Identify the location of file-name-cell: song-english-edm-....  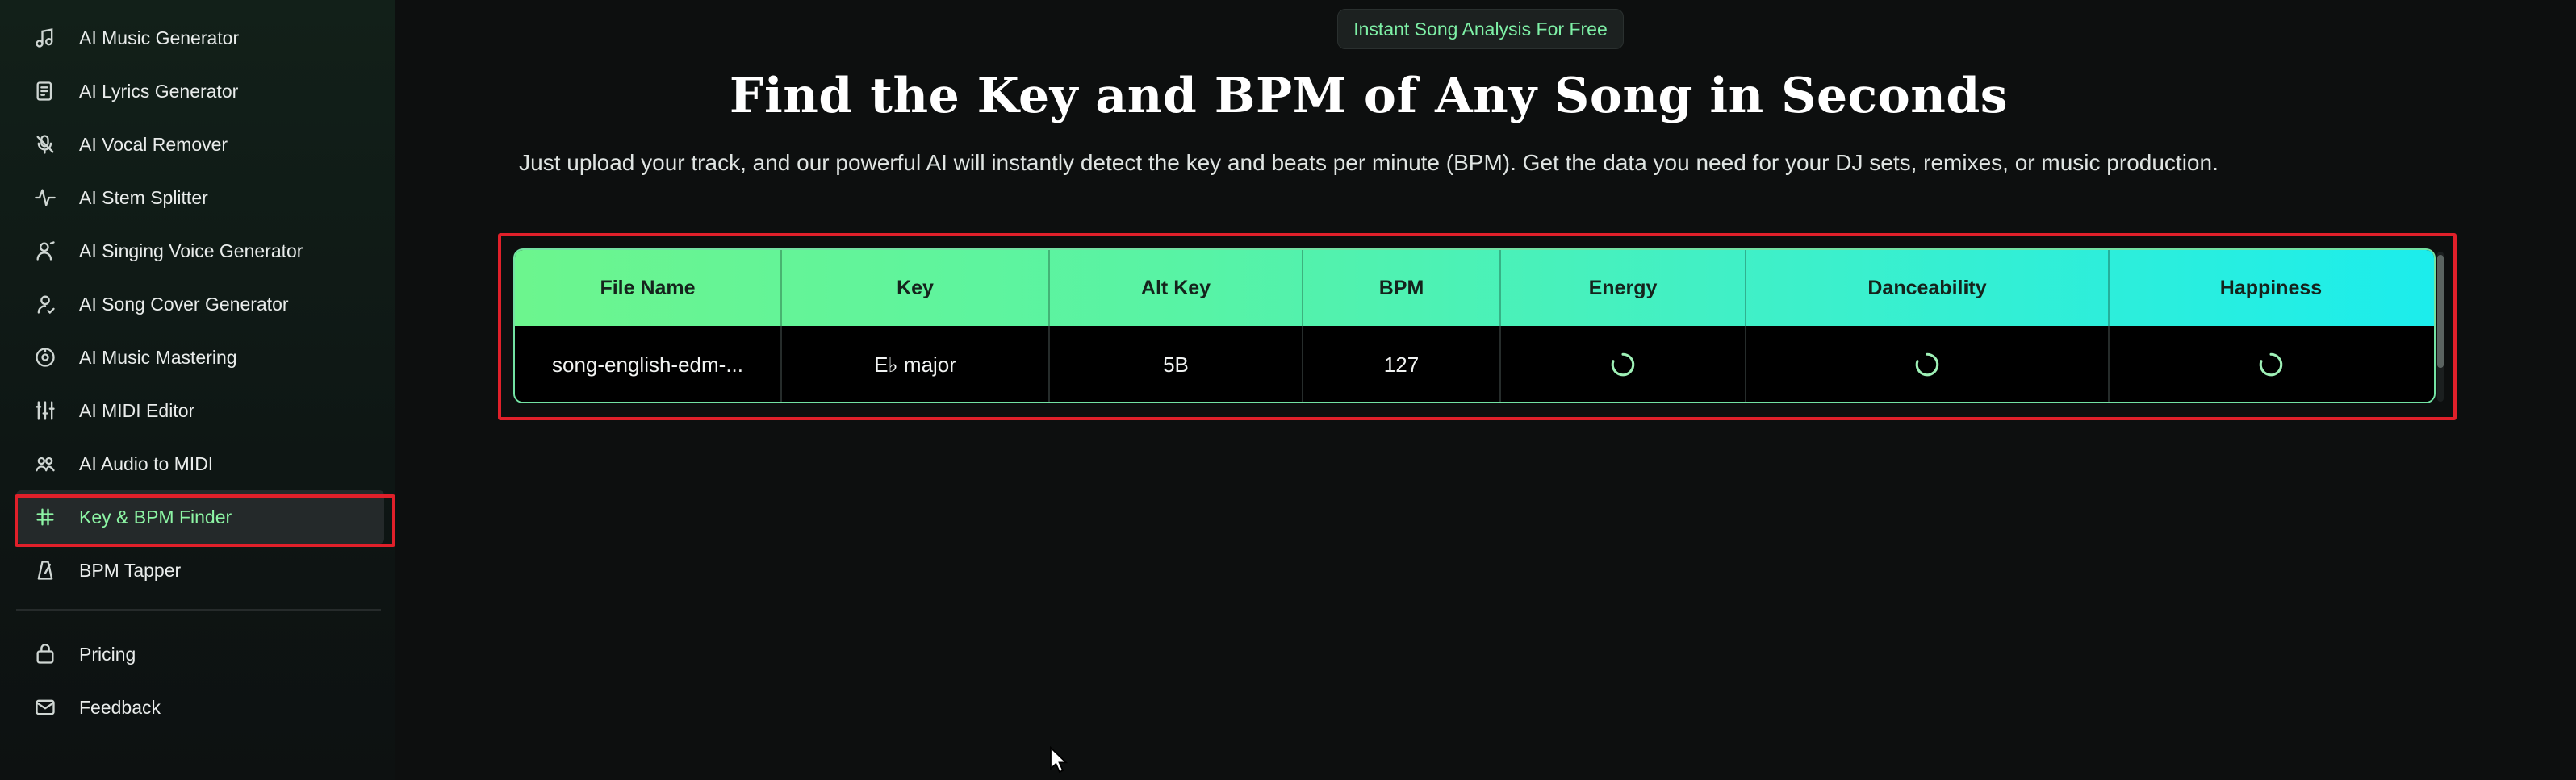
(648, 364).